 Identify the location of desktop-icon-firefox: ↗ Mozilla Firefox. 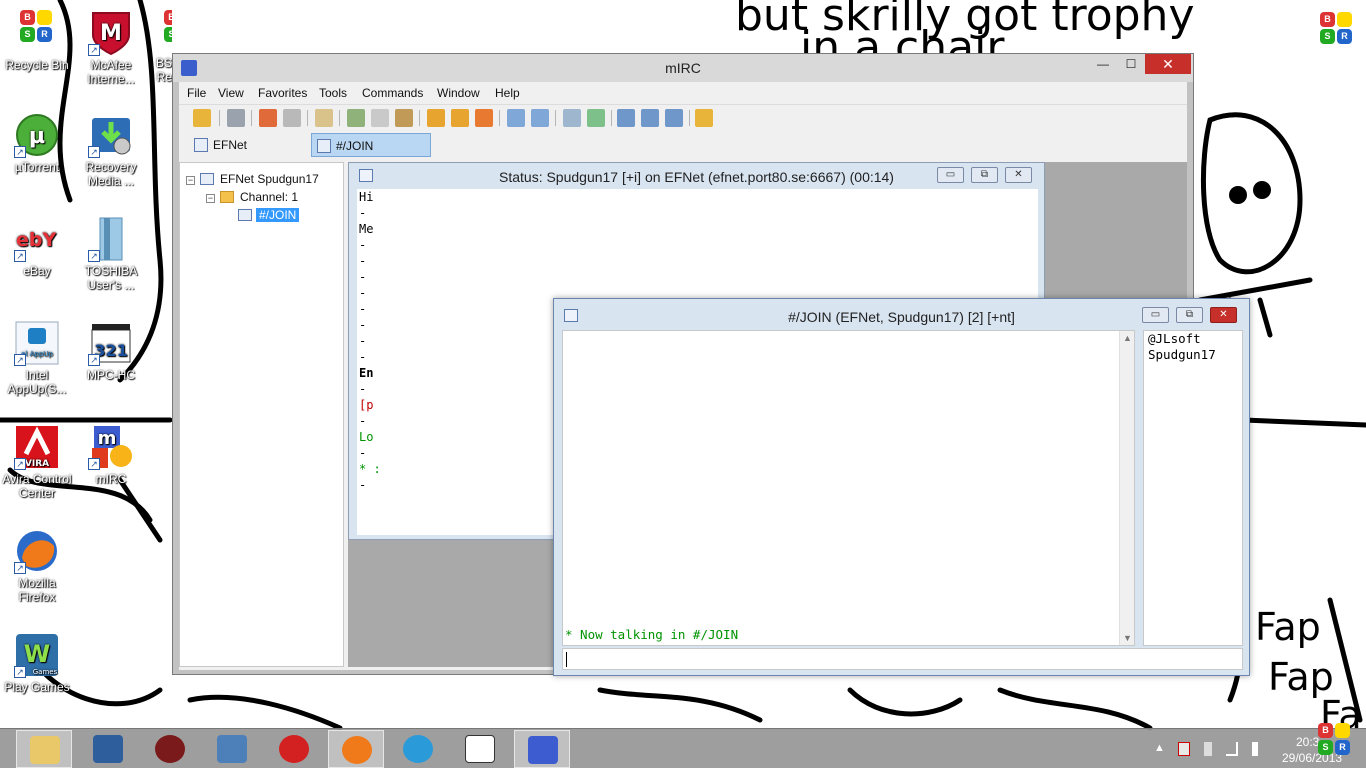
(37, 566).